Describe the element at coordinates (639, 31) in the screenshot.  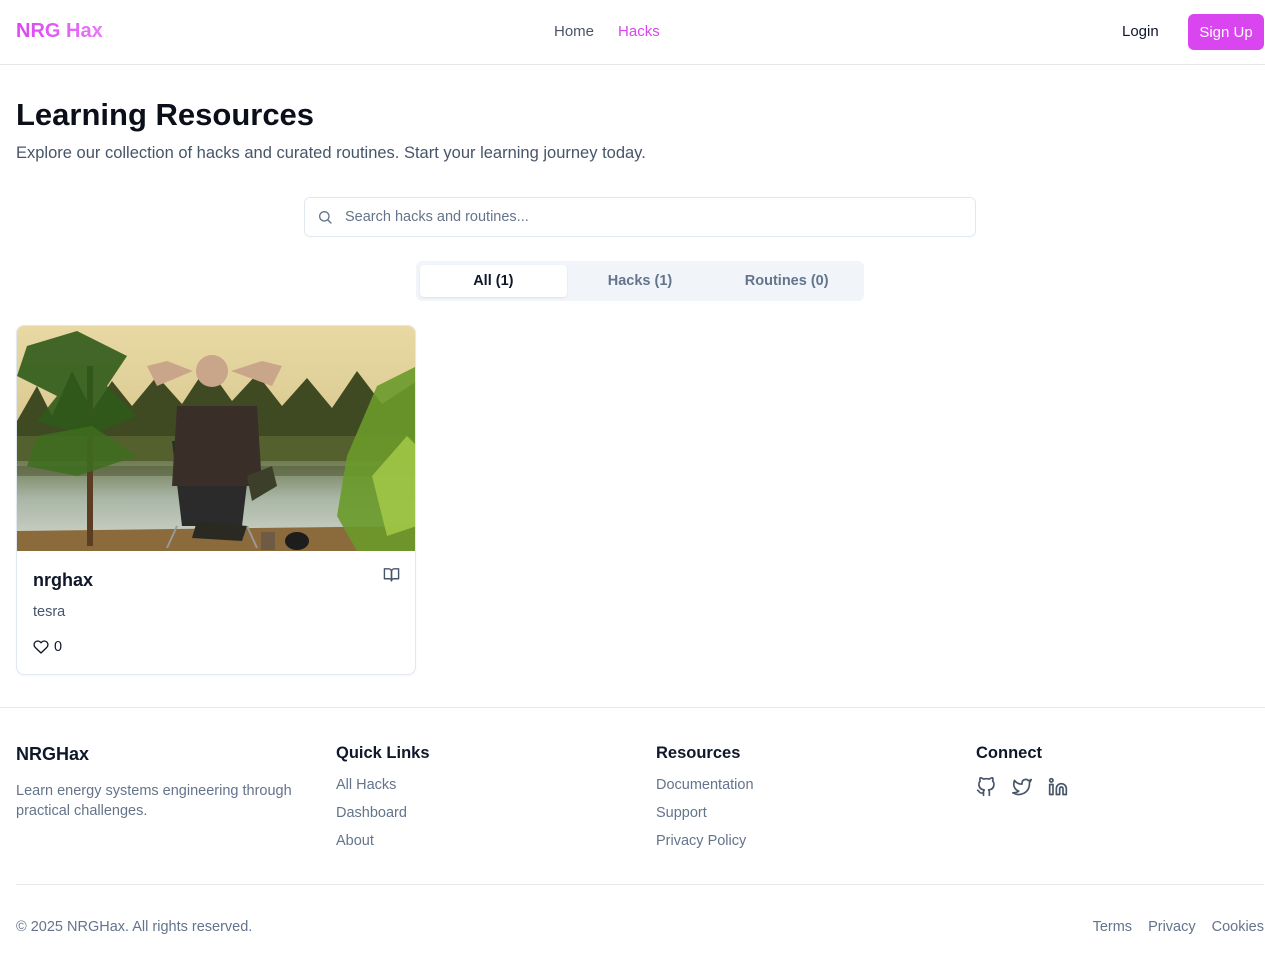
I see `nav-hacks: Hacks` at that location.